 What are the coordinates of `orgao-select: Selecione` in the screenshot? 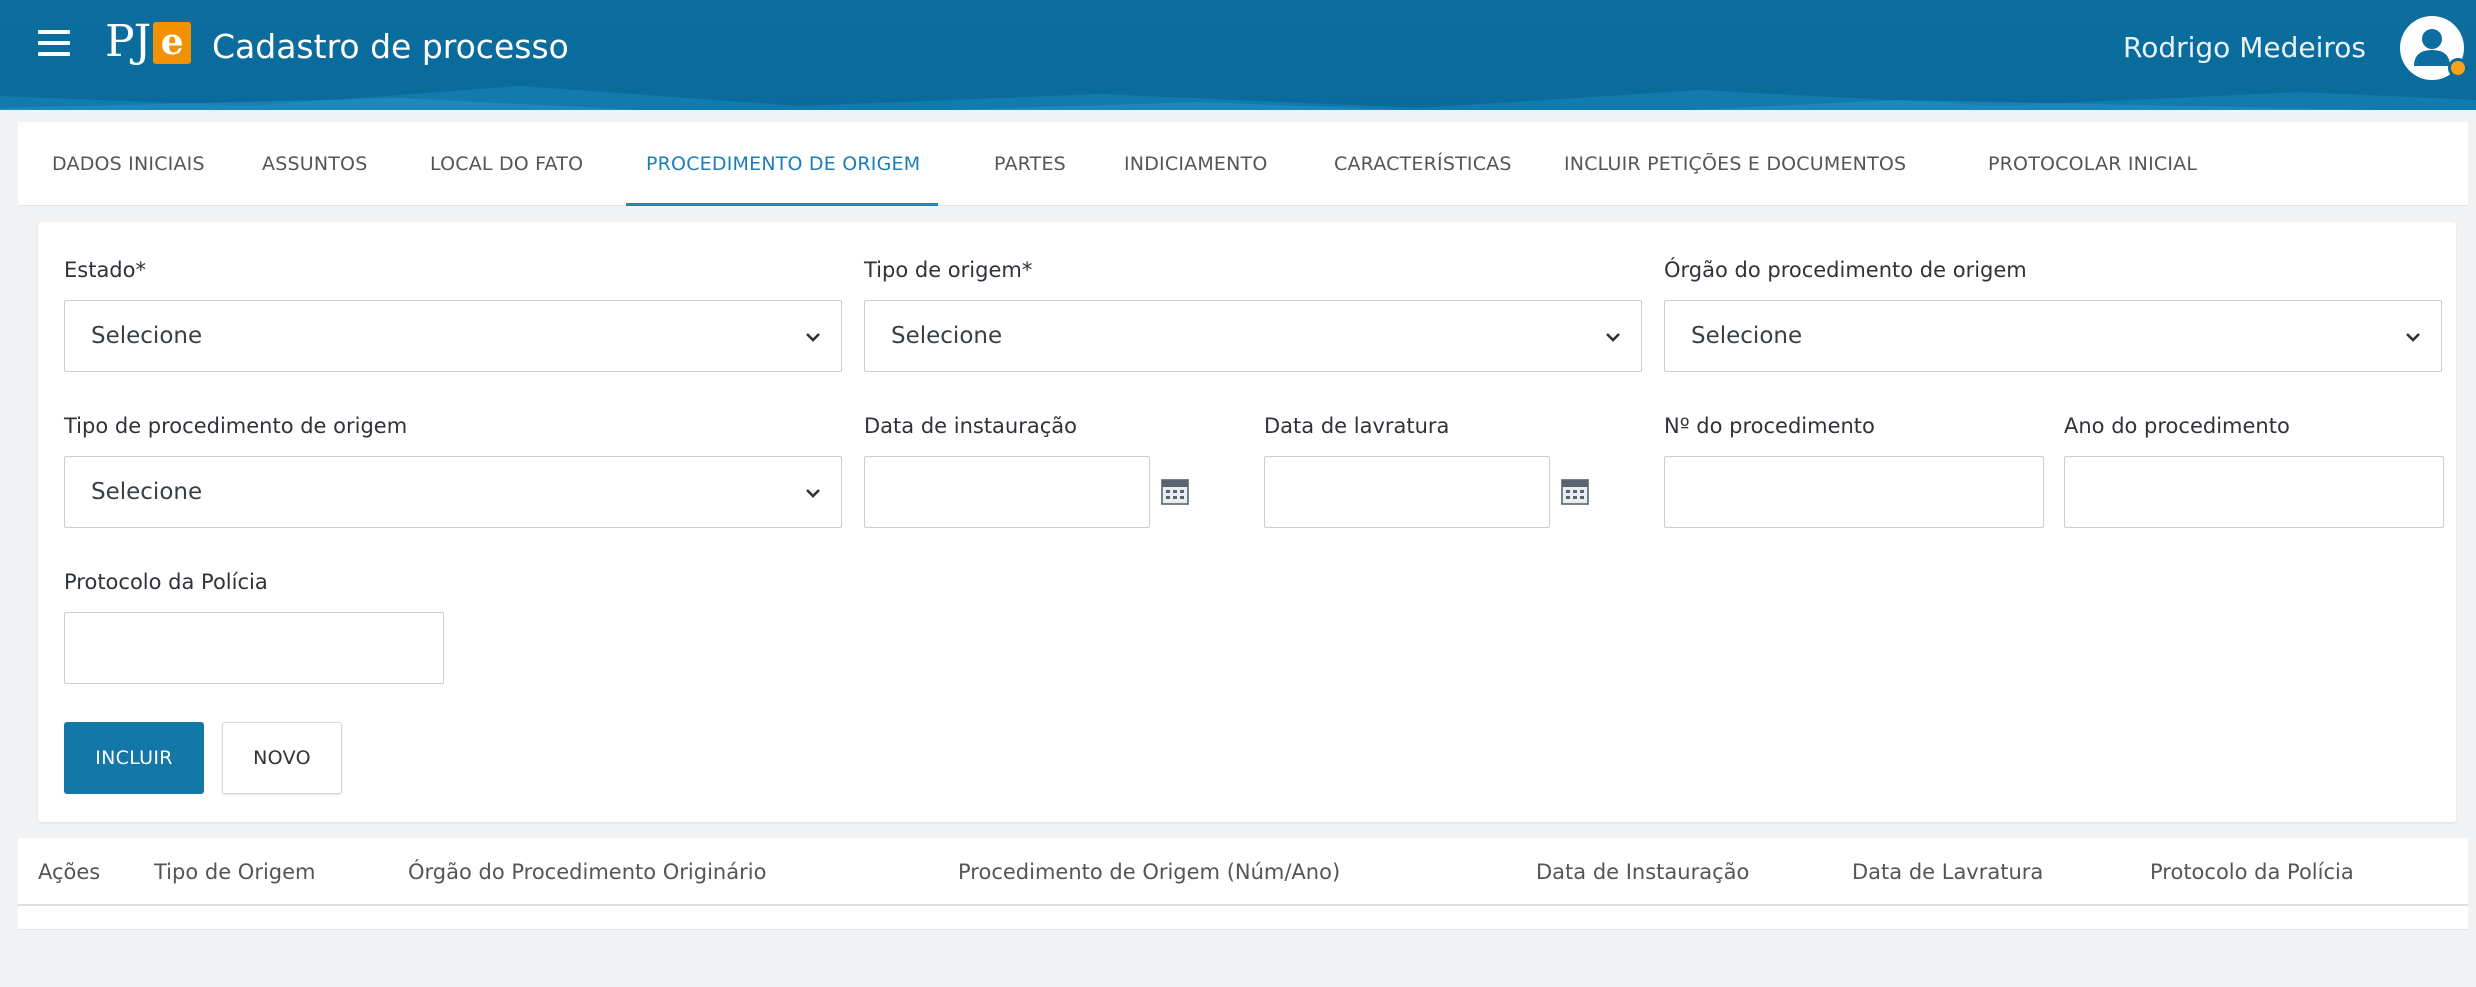 It's located at (2053, 336).